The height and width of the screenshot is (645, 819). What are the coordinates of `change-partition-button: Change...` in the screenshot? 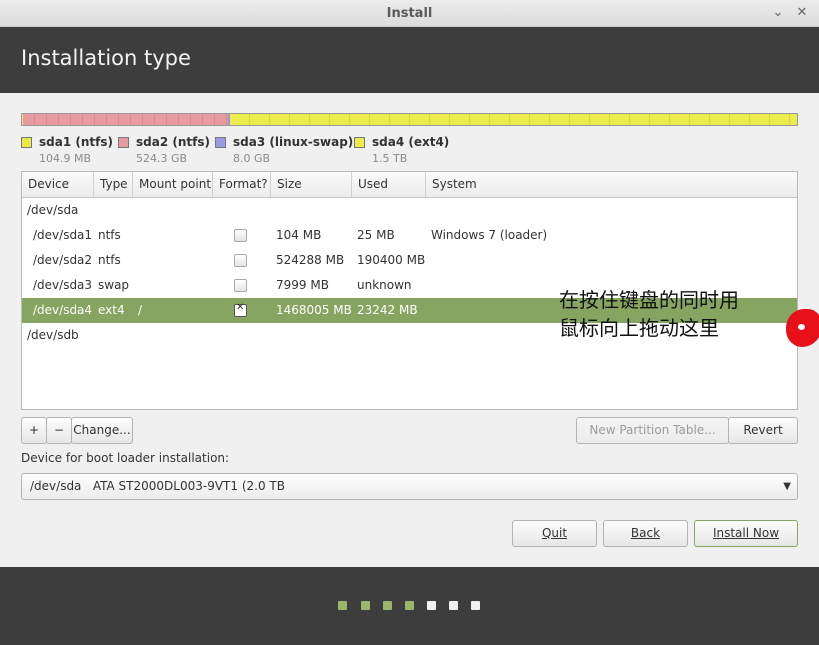 It's located at (102, 430).